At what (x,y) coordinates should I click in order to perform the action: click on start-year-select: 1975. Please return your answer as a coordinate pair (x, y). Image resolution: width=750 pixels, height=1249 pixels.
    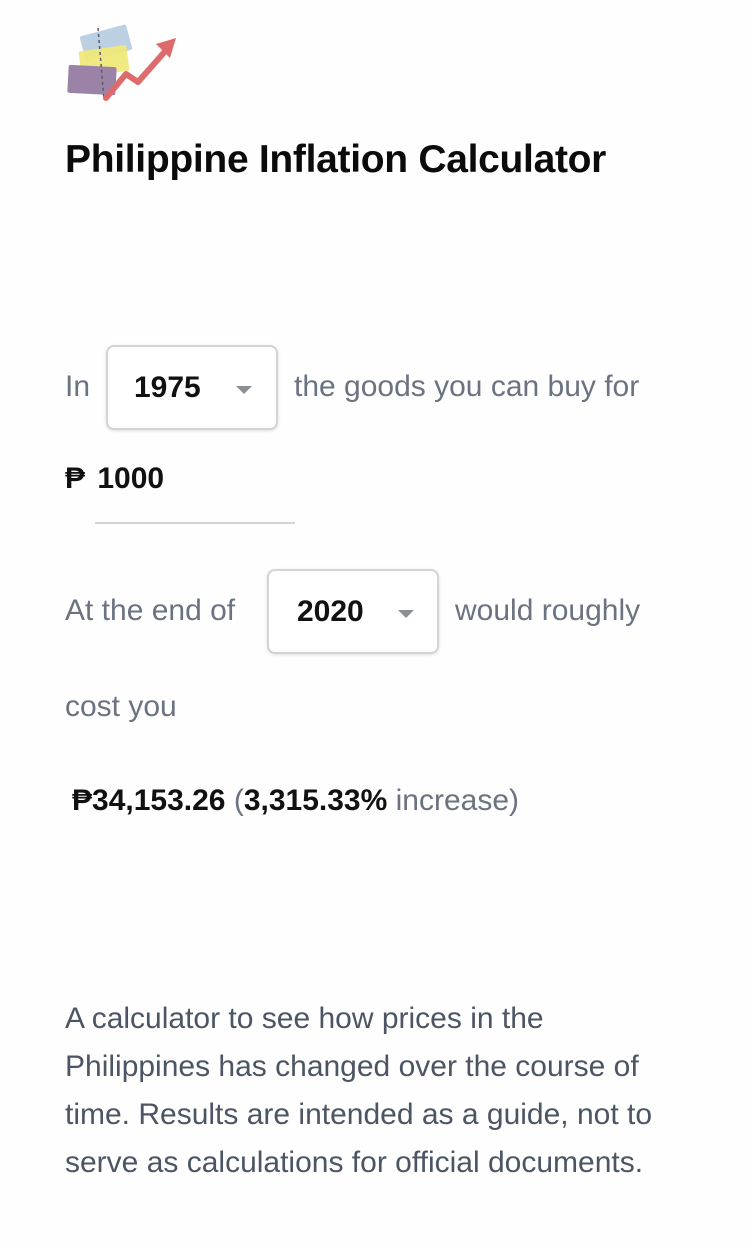
    Looking at the image, I should click on (192, 387).